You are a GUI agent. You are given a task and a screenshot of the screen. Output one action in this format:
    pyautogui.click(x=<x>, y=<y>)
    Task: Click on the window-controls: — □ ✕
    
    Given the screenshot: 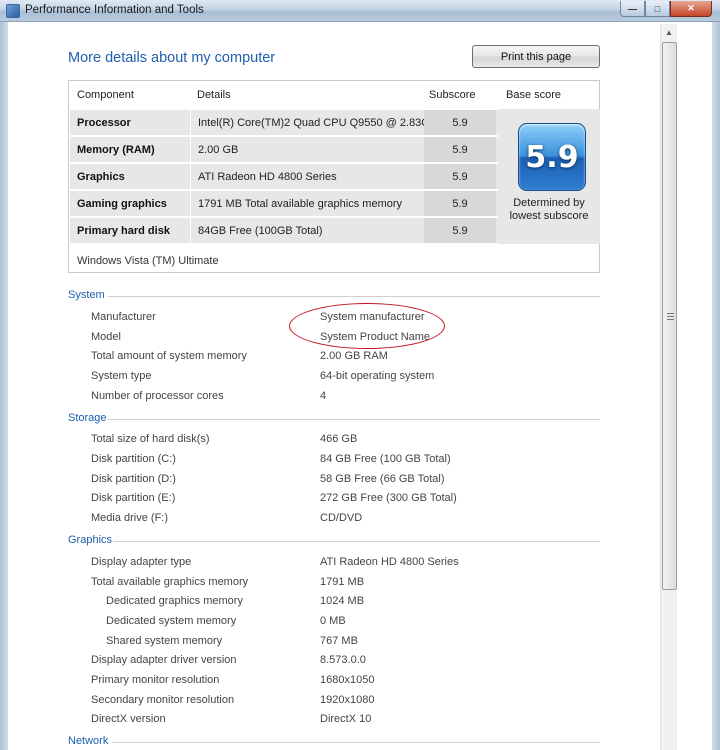 What is the action you would take?
    pyautogui.click(x=666, y=9)
    